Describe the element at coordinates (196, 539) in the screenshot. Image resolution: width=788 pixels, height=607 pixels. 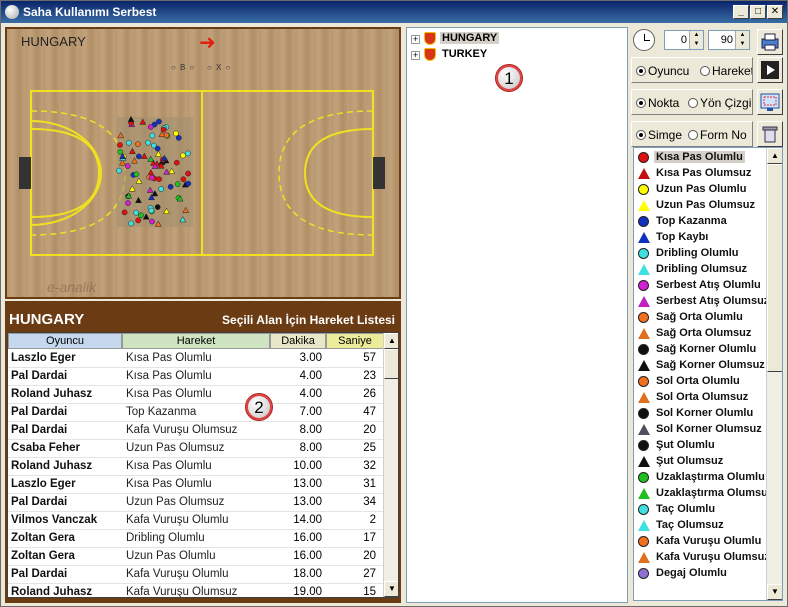
I see `table-row: Zoltan Gera Dribling Olumlu 16.00 17` at that location.